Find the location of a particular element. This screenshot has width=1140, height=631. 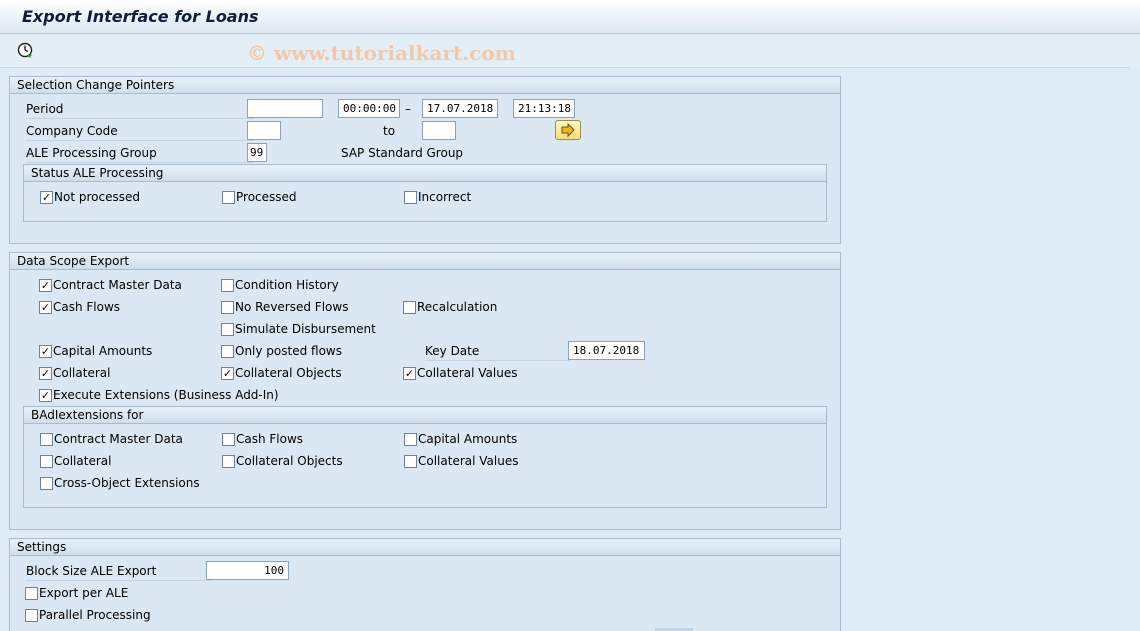

processed-label: Processed is located at coordinates (266, 197).